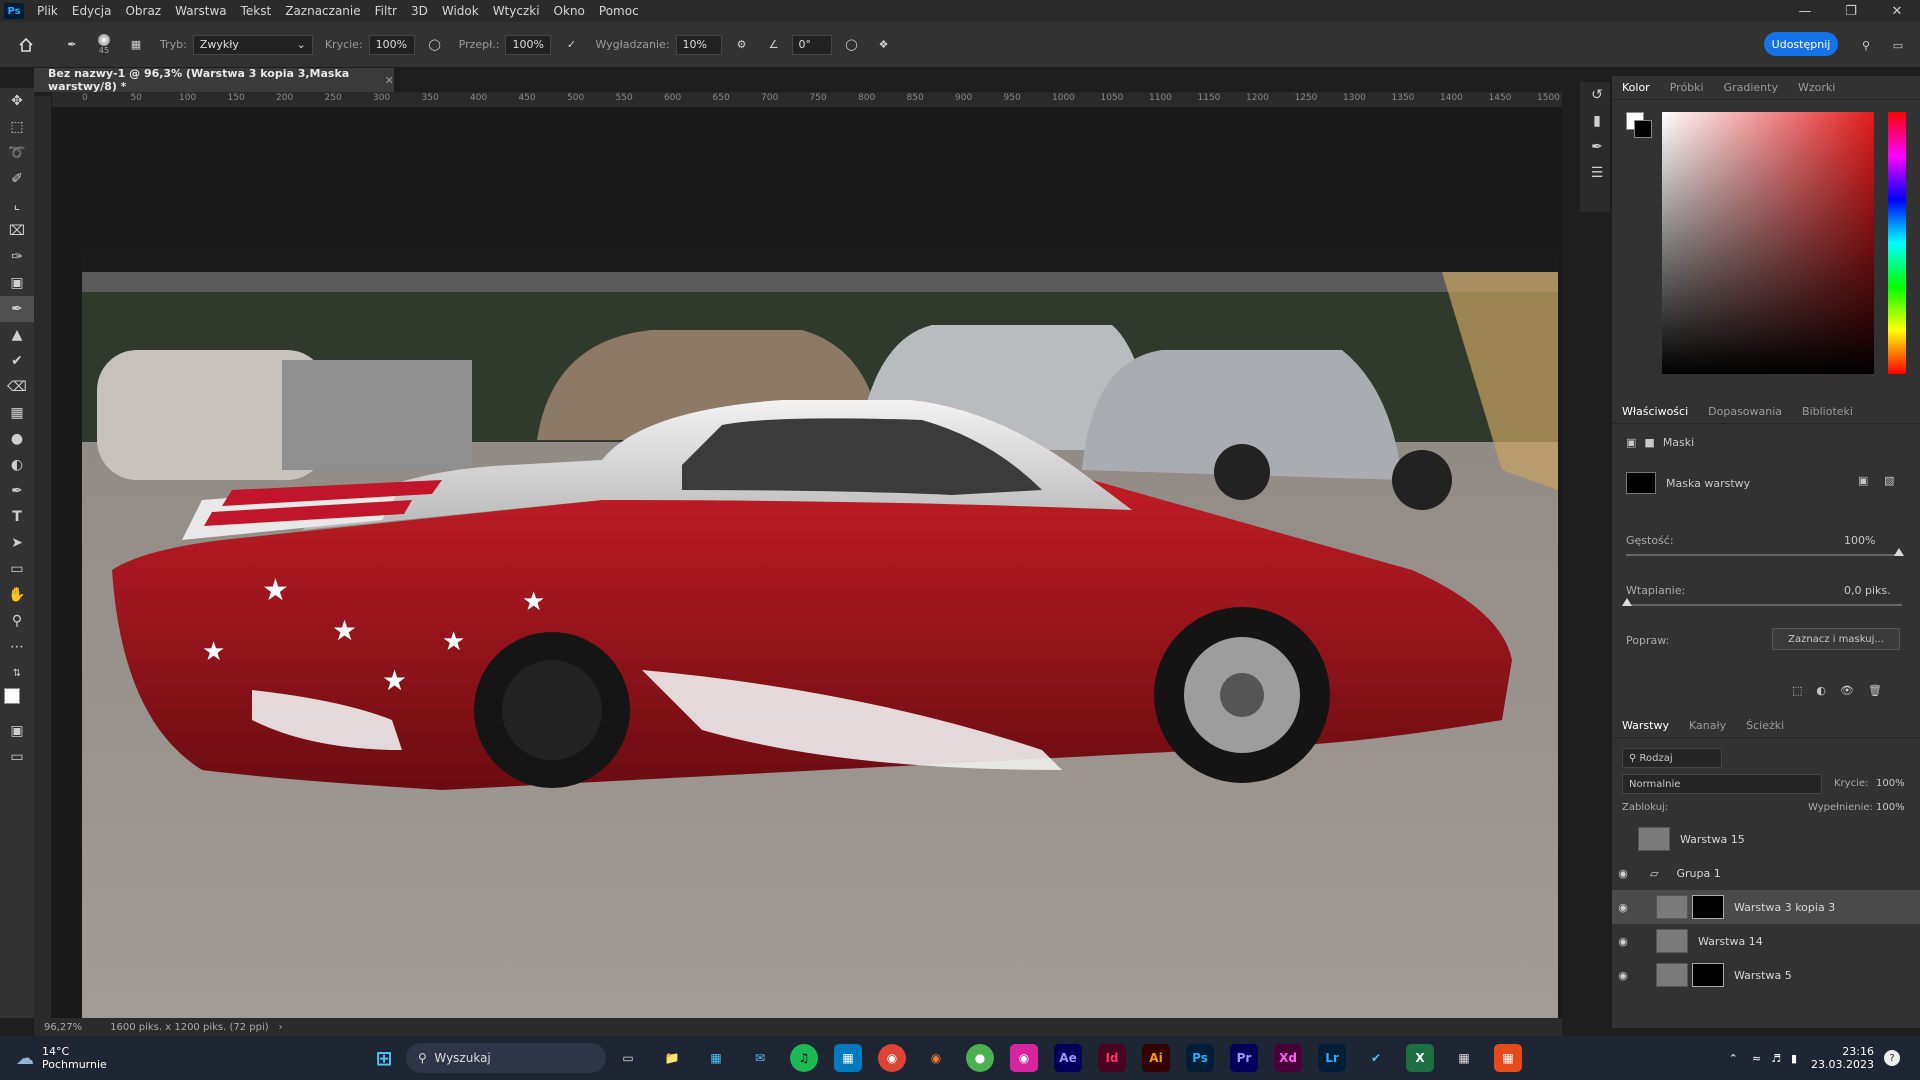 The width and height of the screenshot is (1920, 1080). Describe the element at coordinates (1244, 1058) in the screenshot. I see `taskbar-app-pr: Pr` at that location.